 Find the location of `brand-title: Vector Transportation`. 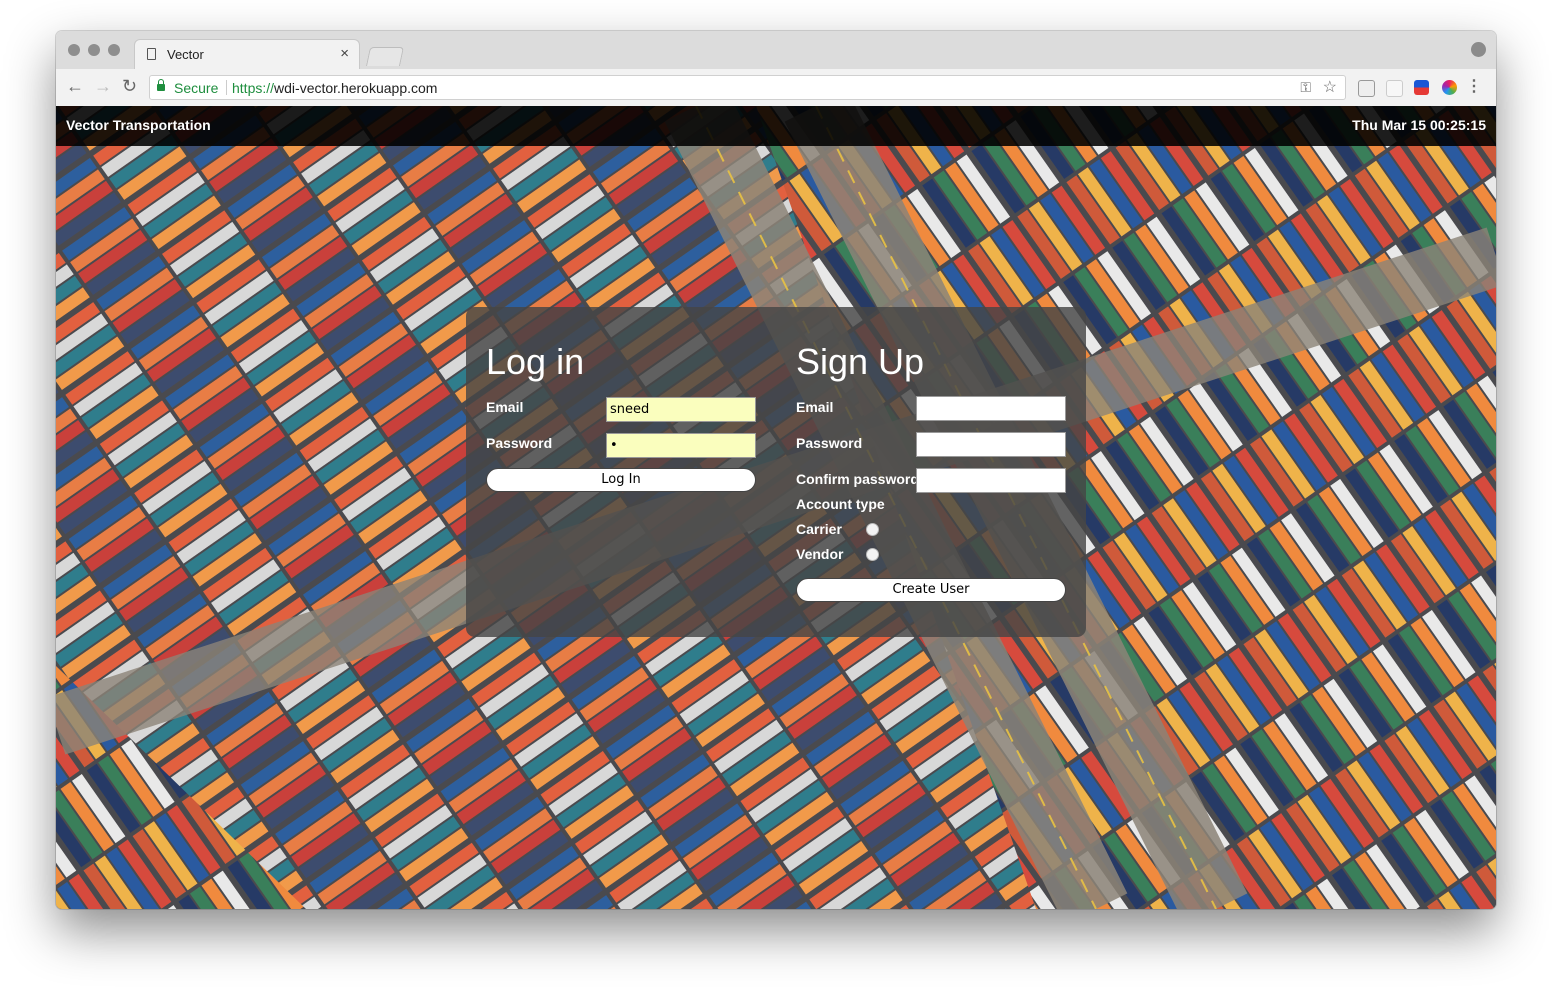

brand-title: Vector Transportation is located at coordinates (138, 125).